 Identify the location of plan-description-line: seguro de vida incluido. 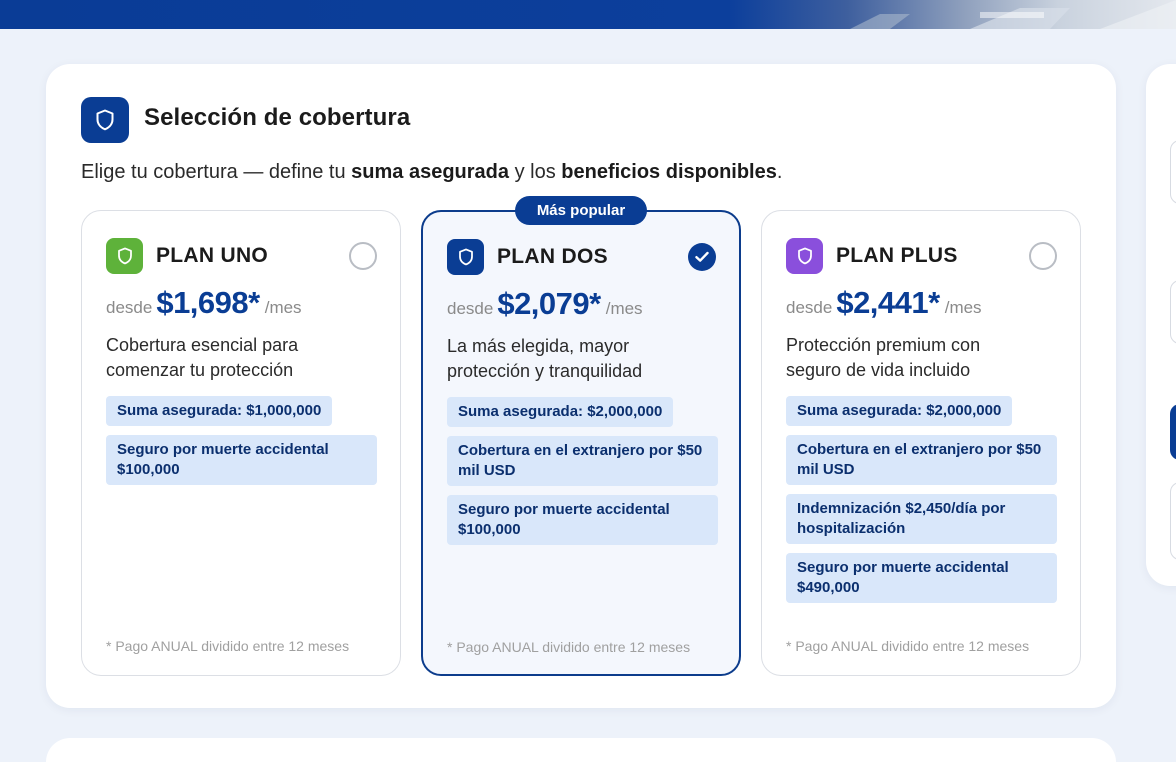
(878, 370).